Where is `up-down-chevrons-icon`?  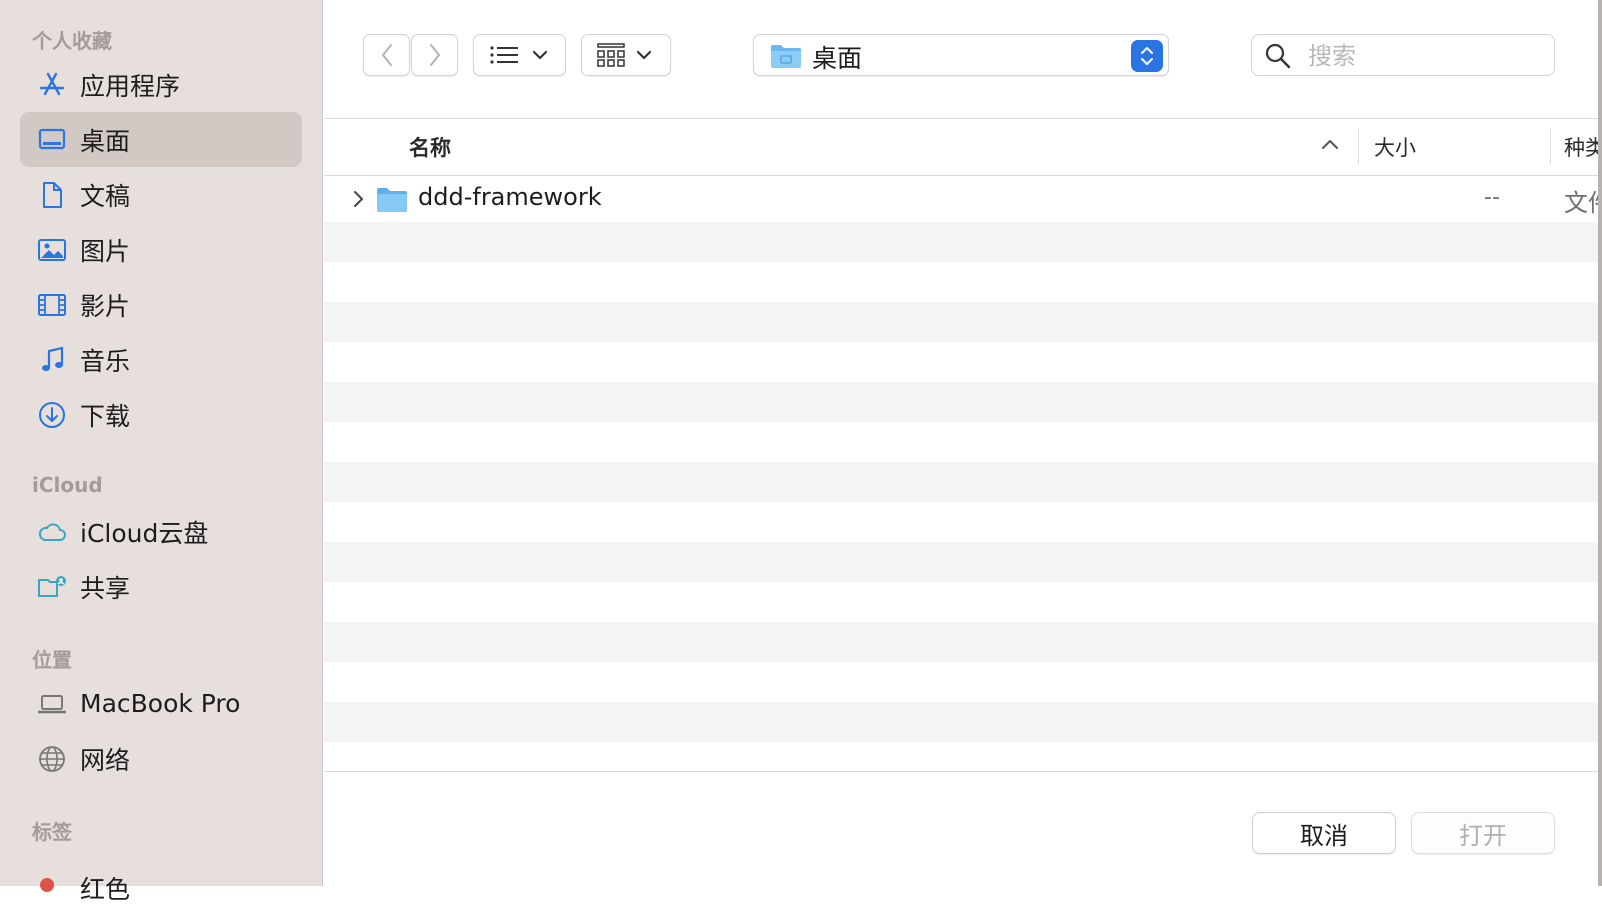
up-down-chevrons-icon is located at coordinates (1147, 56).